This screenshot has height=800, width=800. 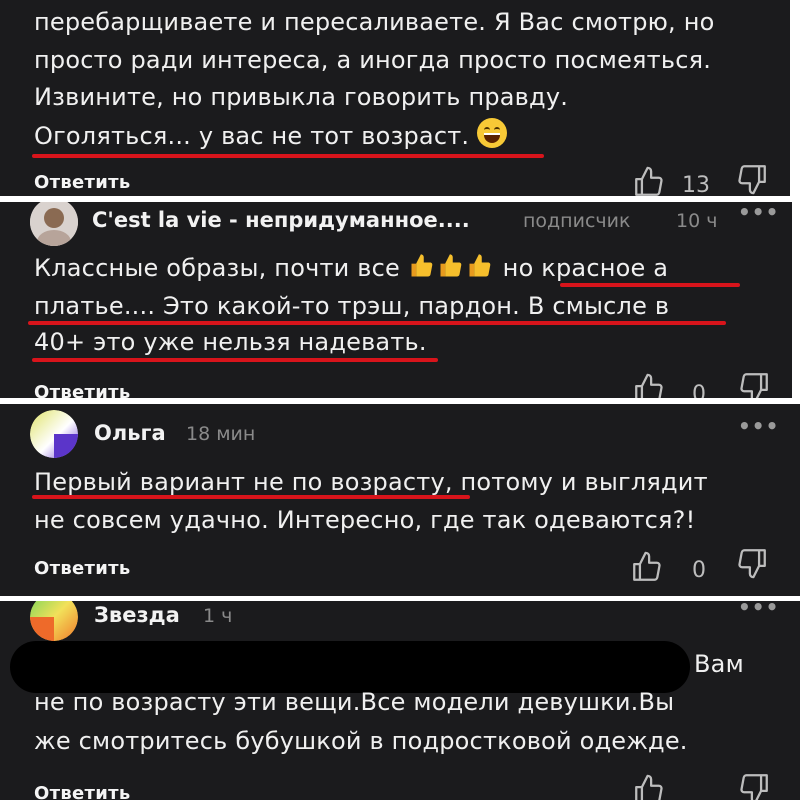 I want to click on comment-time: 18 мин, so click(x=221, y=434).